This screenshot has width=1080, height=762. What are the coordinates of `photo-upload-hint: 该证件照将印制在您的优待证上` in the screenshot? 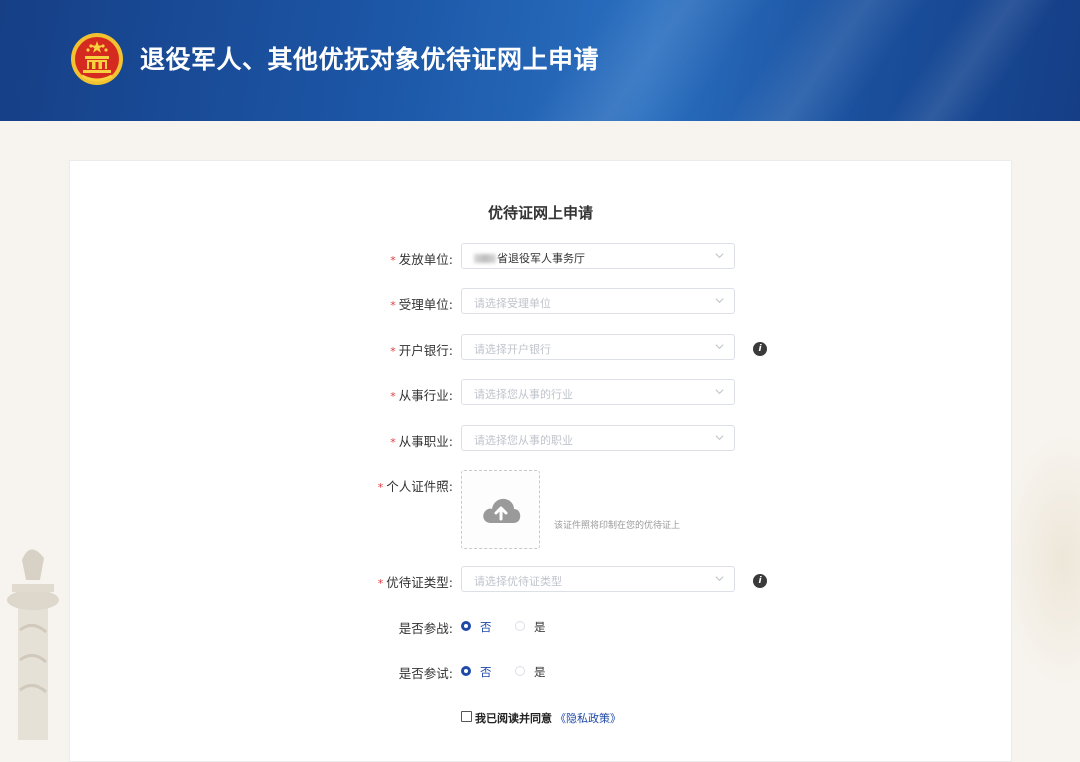 It's located at (617, 526).